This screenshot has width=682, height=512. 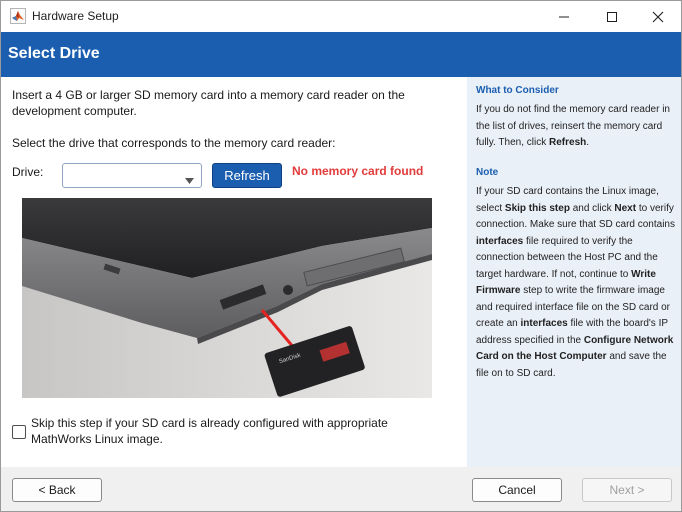 I want to click on minimize-button, so click(x=564, y=16).